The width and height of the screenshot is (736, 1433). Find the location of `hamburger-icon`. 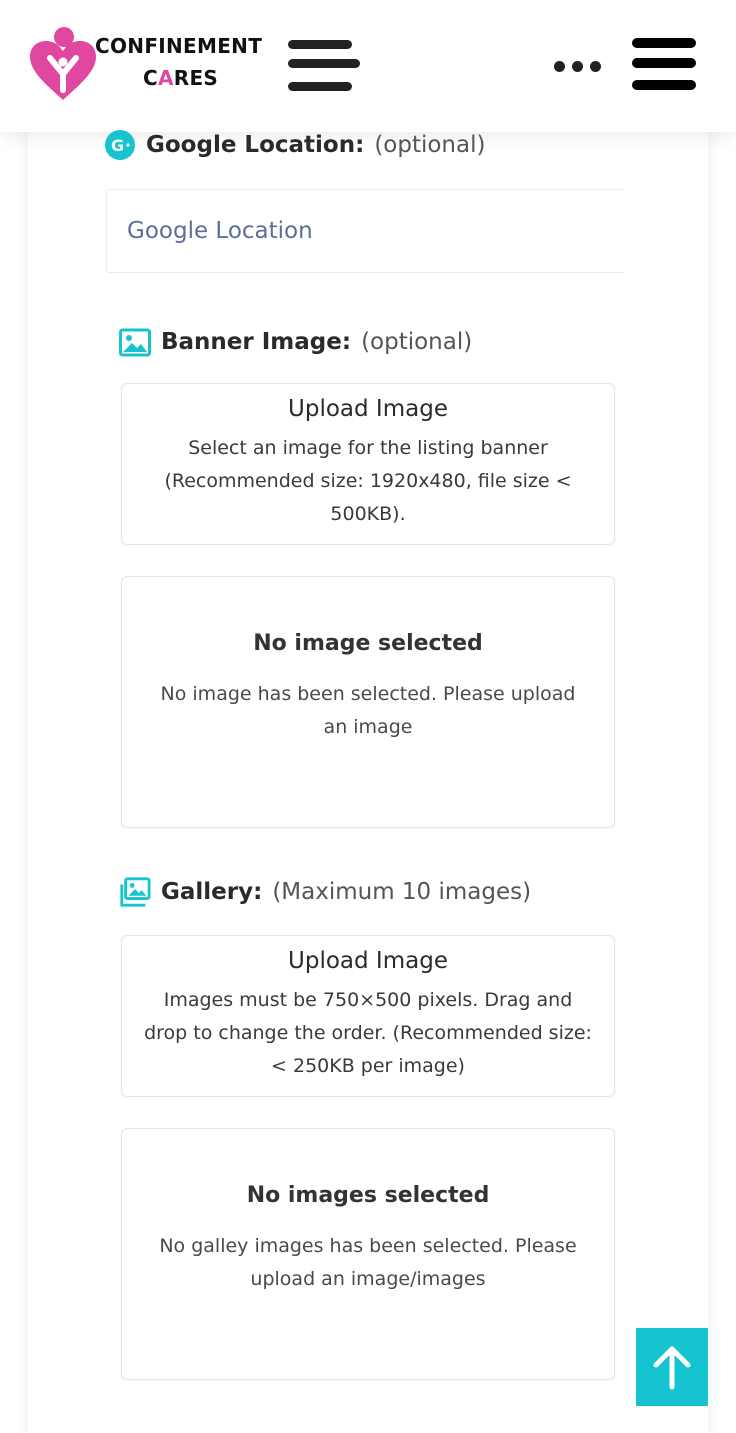

hamburger-icon is located at coordinates (324, 66).